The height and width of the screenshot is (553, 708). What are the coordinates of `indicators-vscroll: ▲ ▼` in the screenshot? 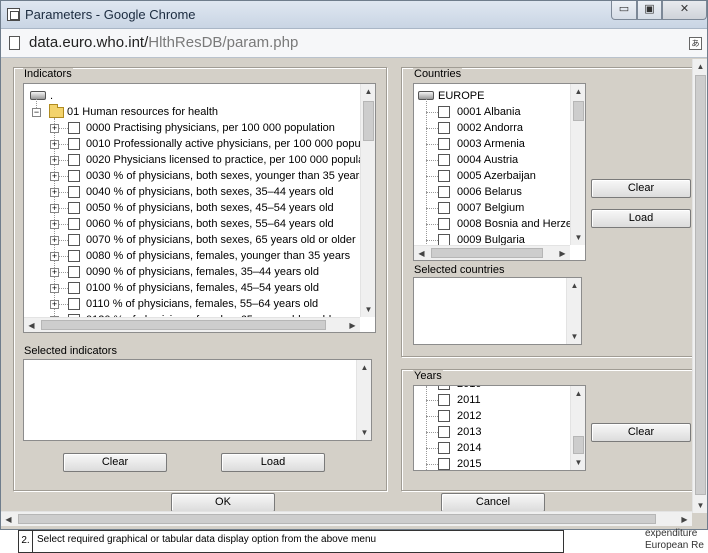 It's located at (367, 200).